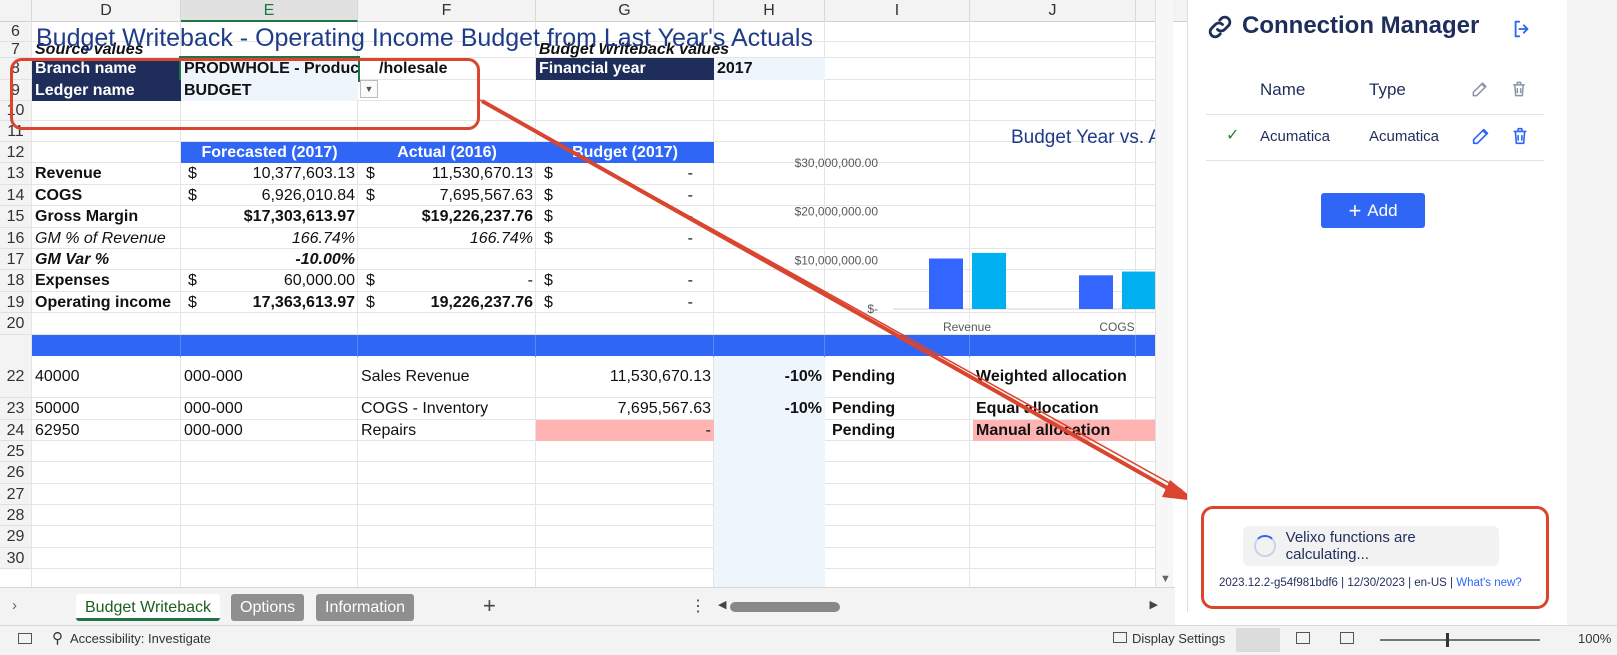 Image resolution: width=1617 pixels, height=655 pixels. I want to click on row-header-26: 26, so click(16, 473).